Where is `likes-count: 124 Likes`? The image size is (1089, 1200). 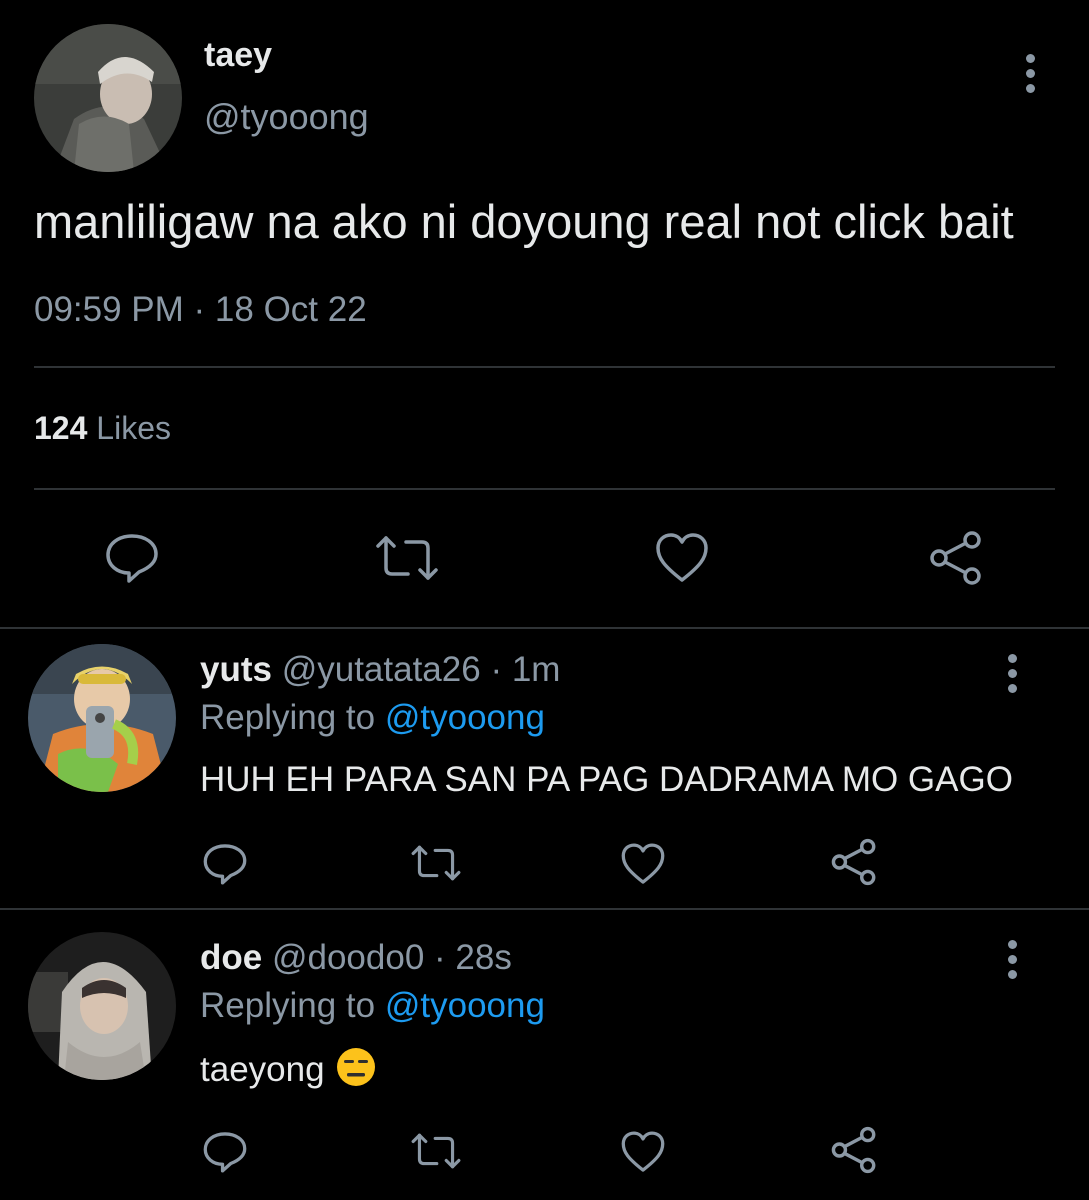
likes-count: 124 Likes is located at coordinates (102, 428).